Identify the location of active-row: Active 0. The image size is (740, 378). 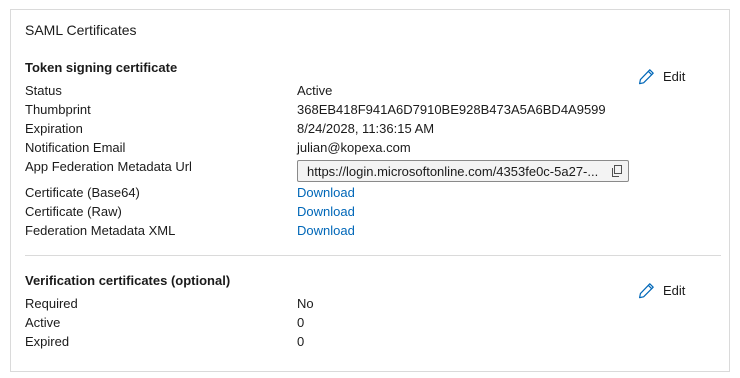
(365, 322).